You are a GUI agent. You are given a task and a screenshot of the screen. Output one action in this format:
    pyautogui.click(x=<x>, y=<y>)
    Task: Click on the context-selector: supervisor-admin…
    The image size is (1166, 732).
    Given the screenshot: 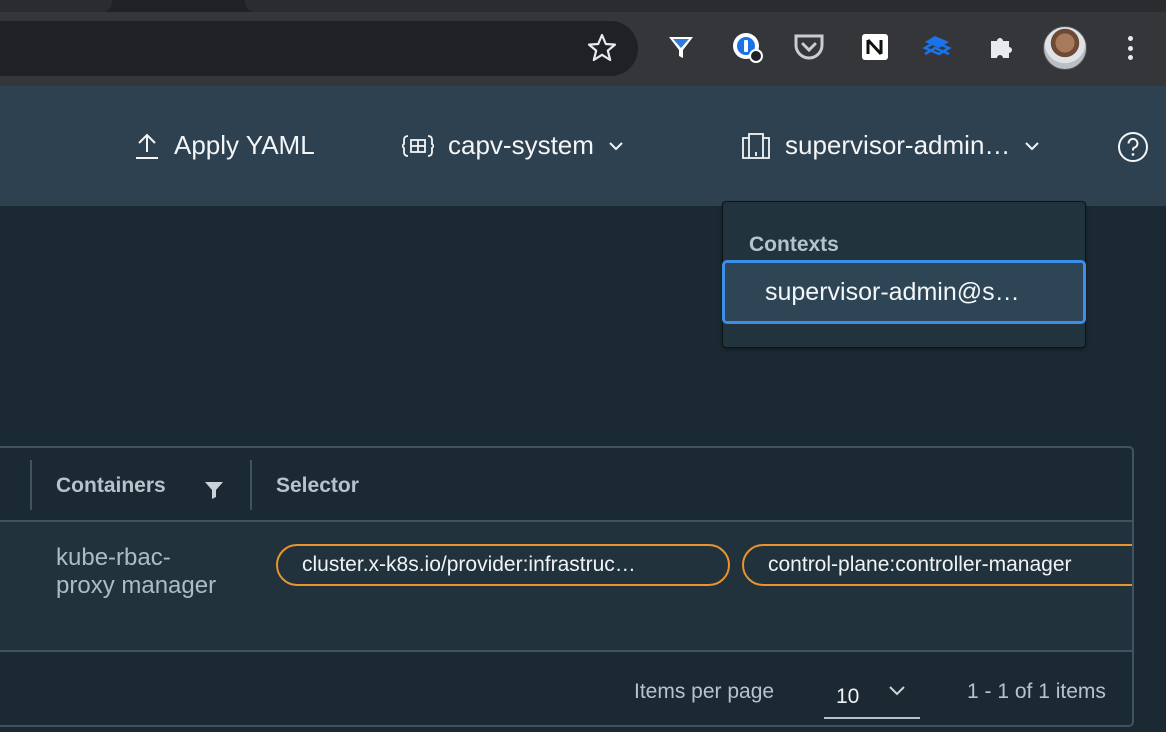 What is the action you would take?
    pyautogui.click(x=897, y=145)
    